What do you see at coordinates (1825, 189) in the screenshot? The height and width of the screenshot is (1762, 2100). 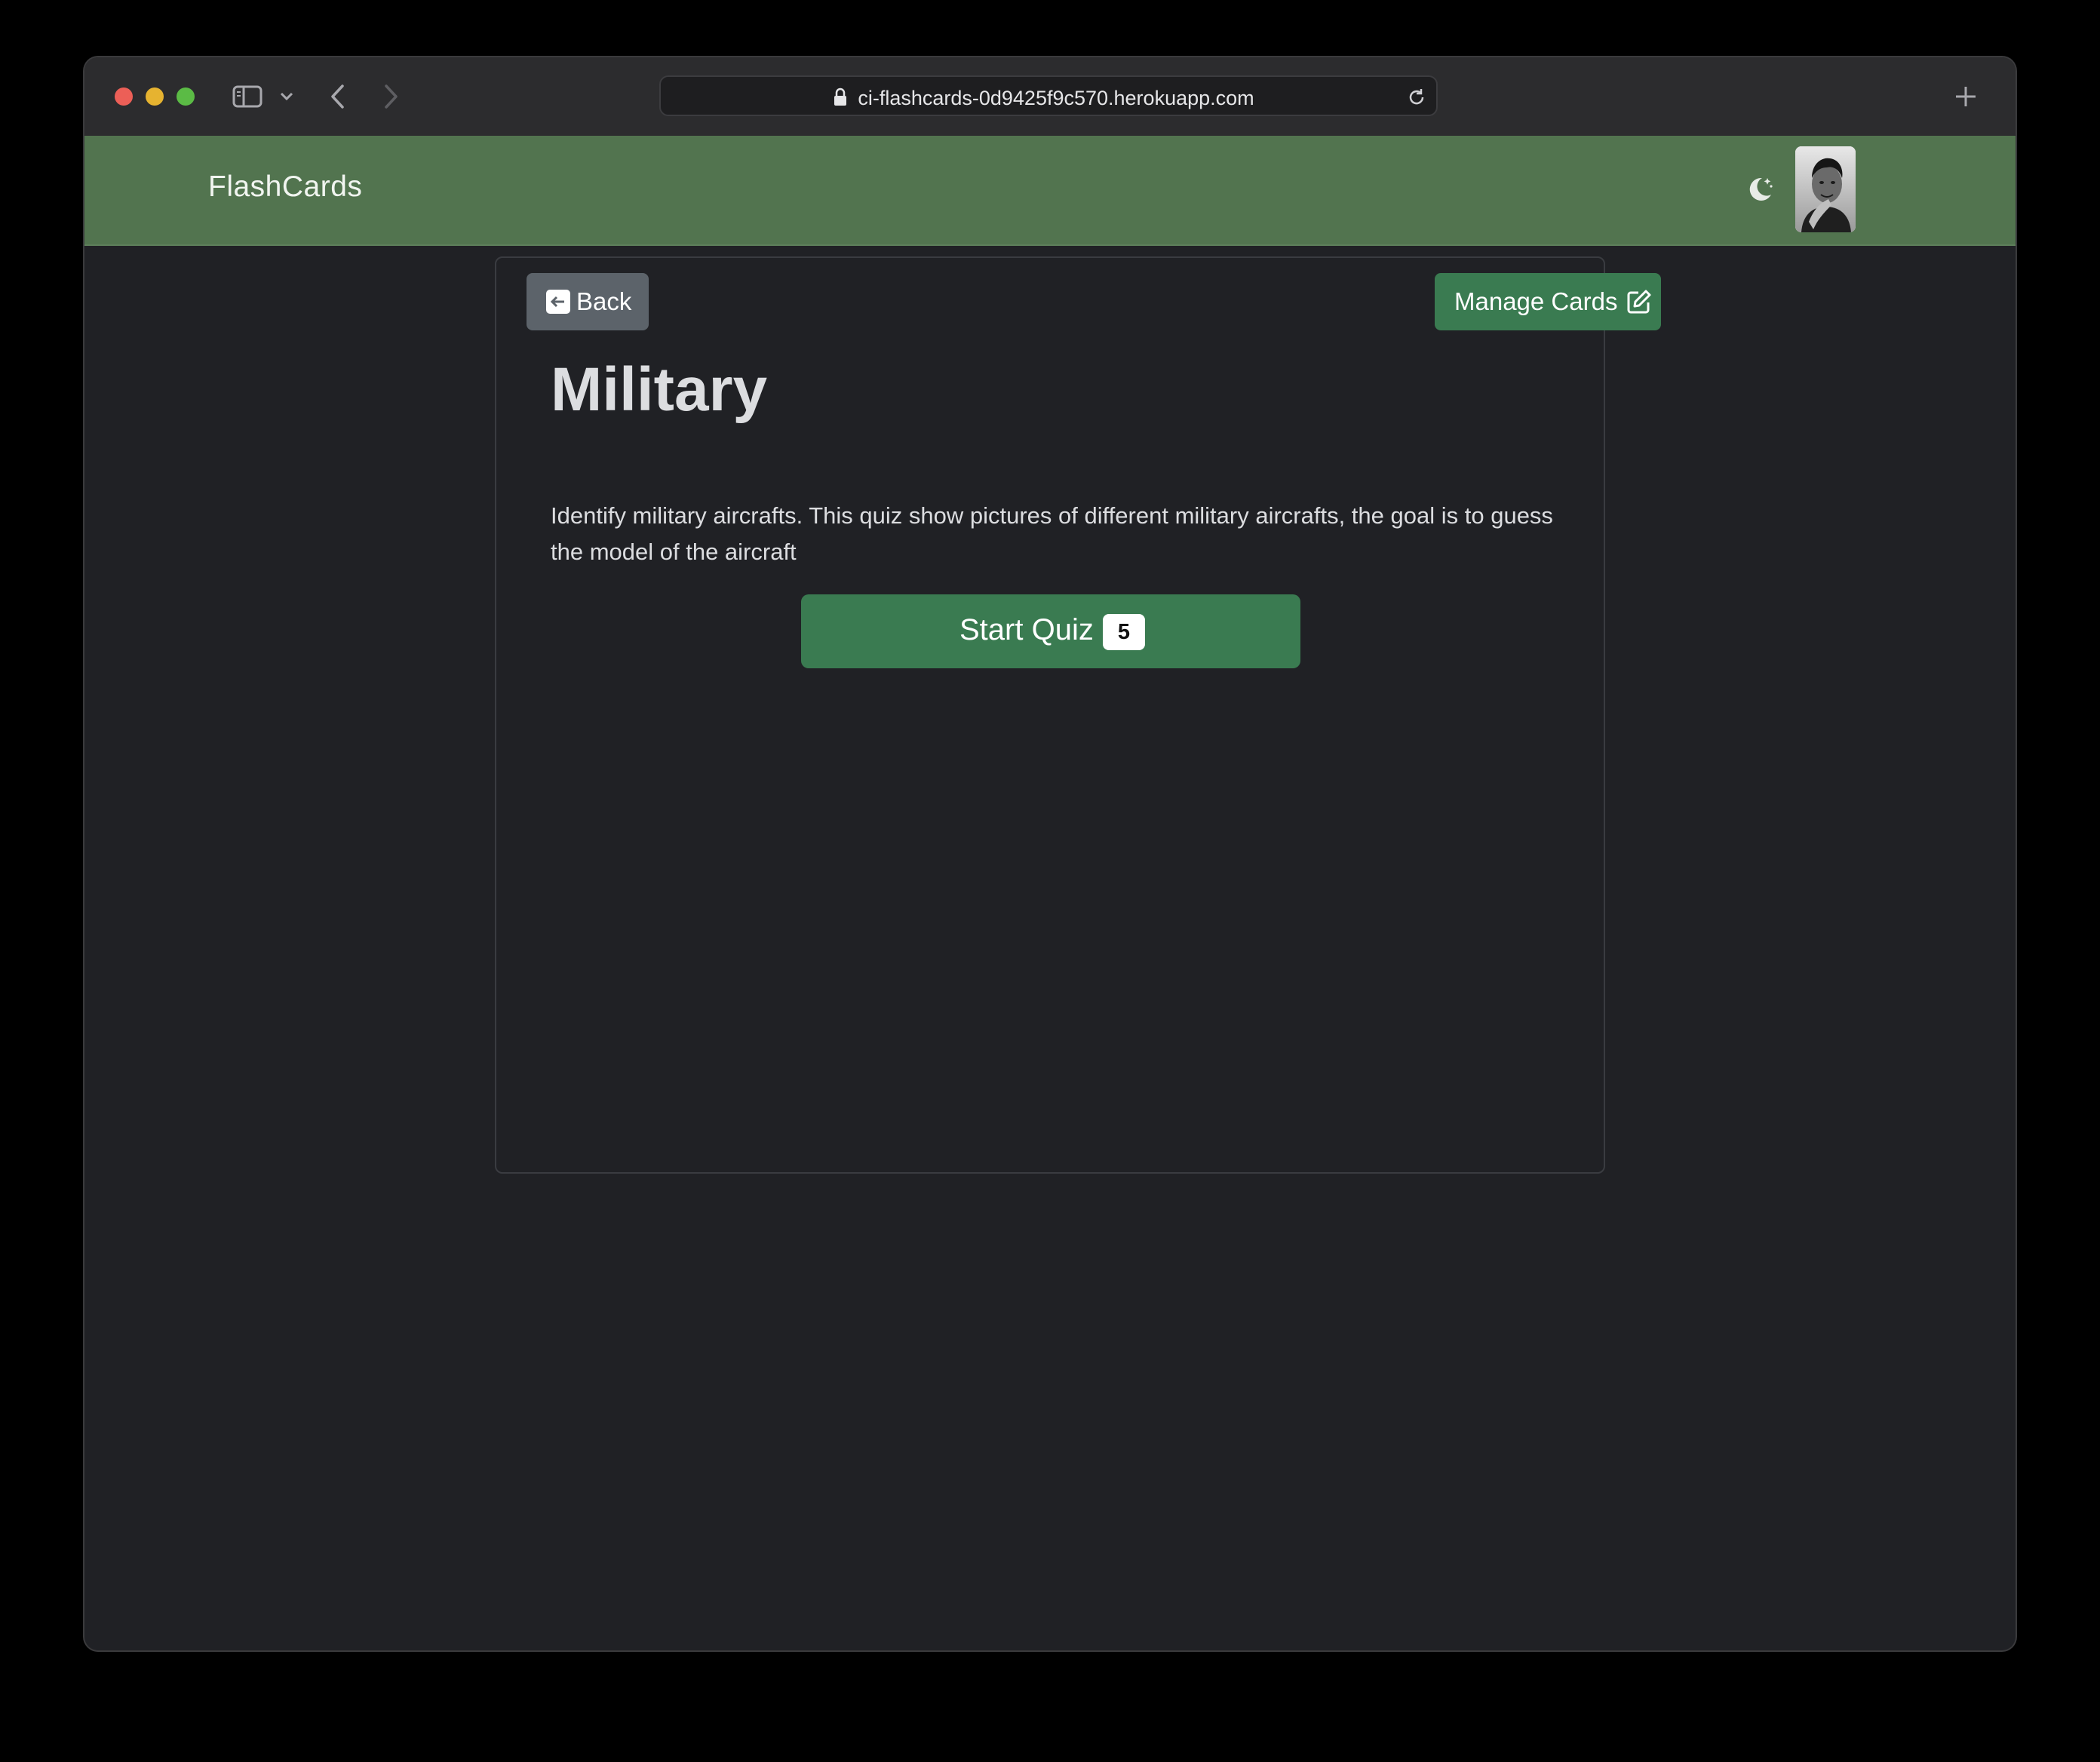 I see `user-avatar` at bounding box center [1825, 189].